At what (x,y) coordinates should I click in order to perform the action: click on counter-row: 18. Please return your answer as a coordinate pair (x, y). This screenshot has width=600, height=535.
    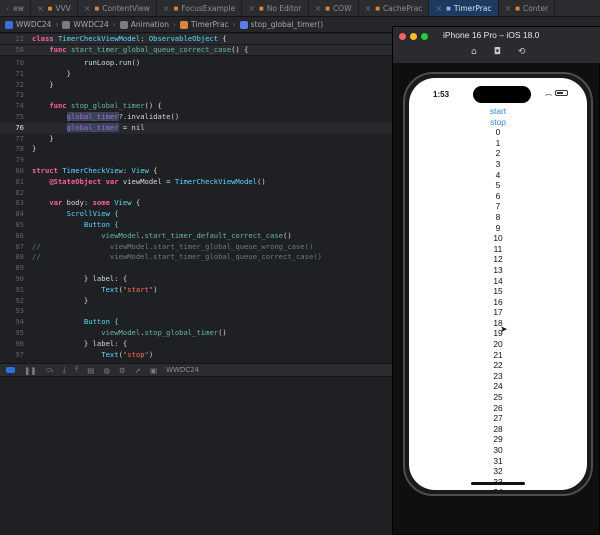
    Looking at the image, I should click on (498, 322).